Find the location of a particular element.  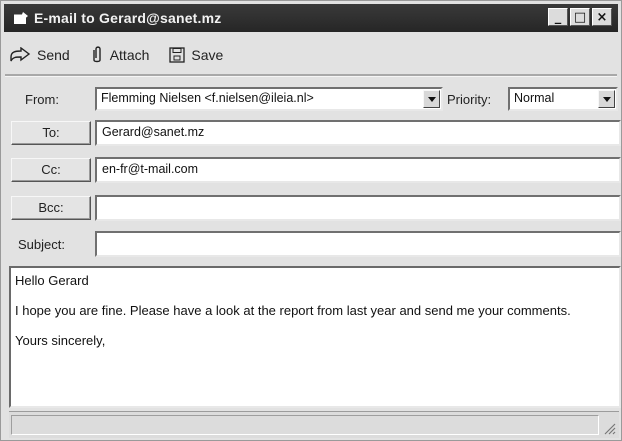

attach-button: Attach is located at coordinates (120, 55).